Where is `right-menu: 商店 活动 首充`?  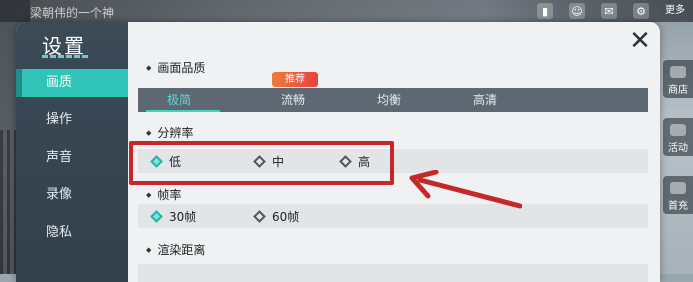
right-menu: 商店 活动 首充 is located at coordinates (678, 137).